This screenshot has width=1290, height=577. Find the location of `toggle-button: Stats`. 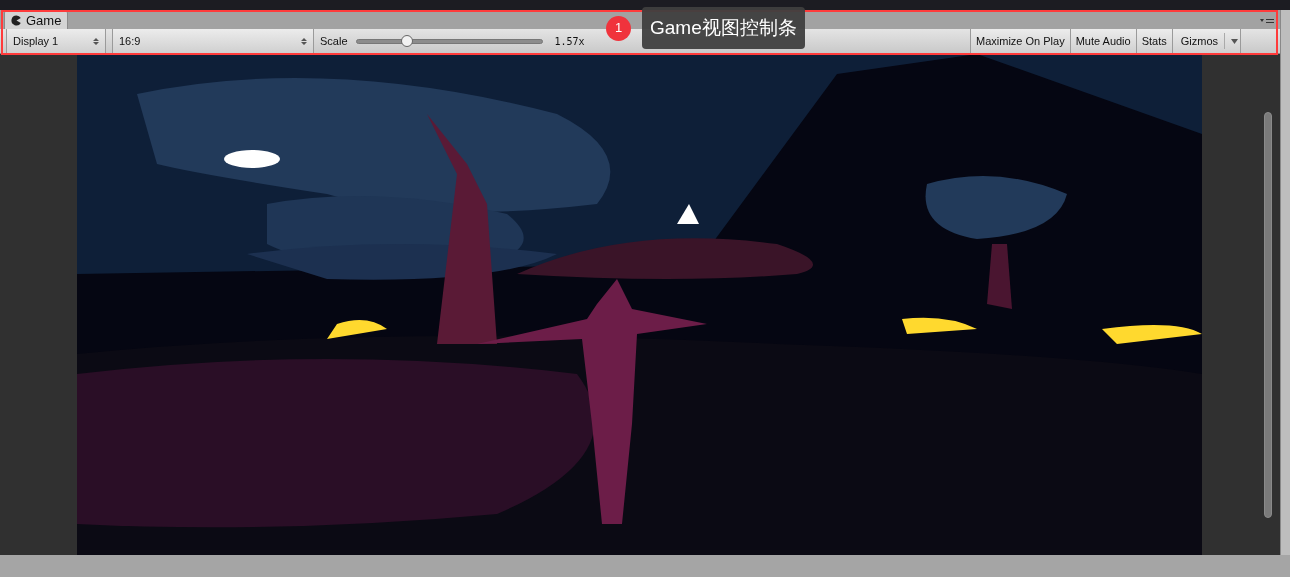

toggle-button: Stats is located at coordinates (1153, 41).